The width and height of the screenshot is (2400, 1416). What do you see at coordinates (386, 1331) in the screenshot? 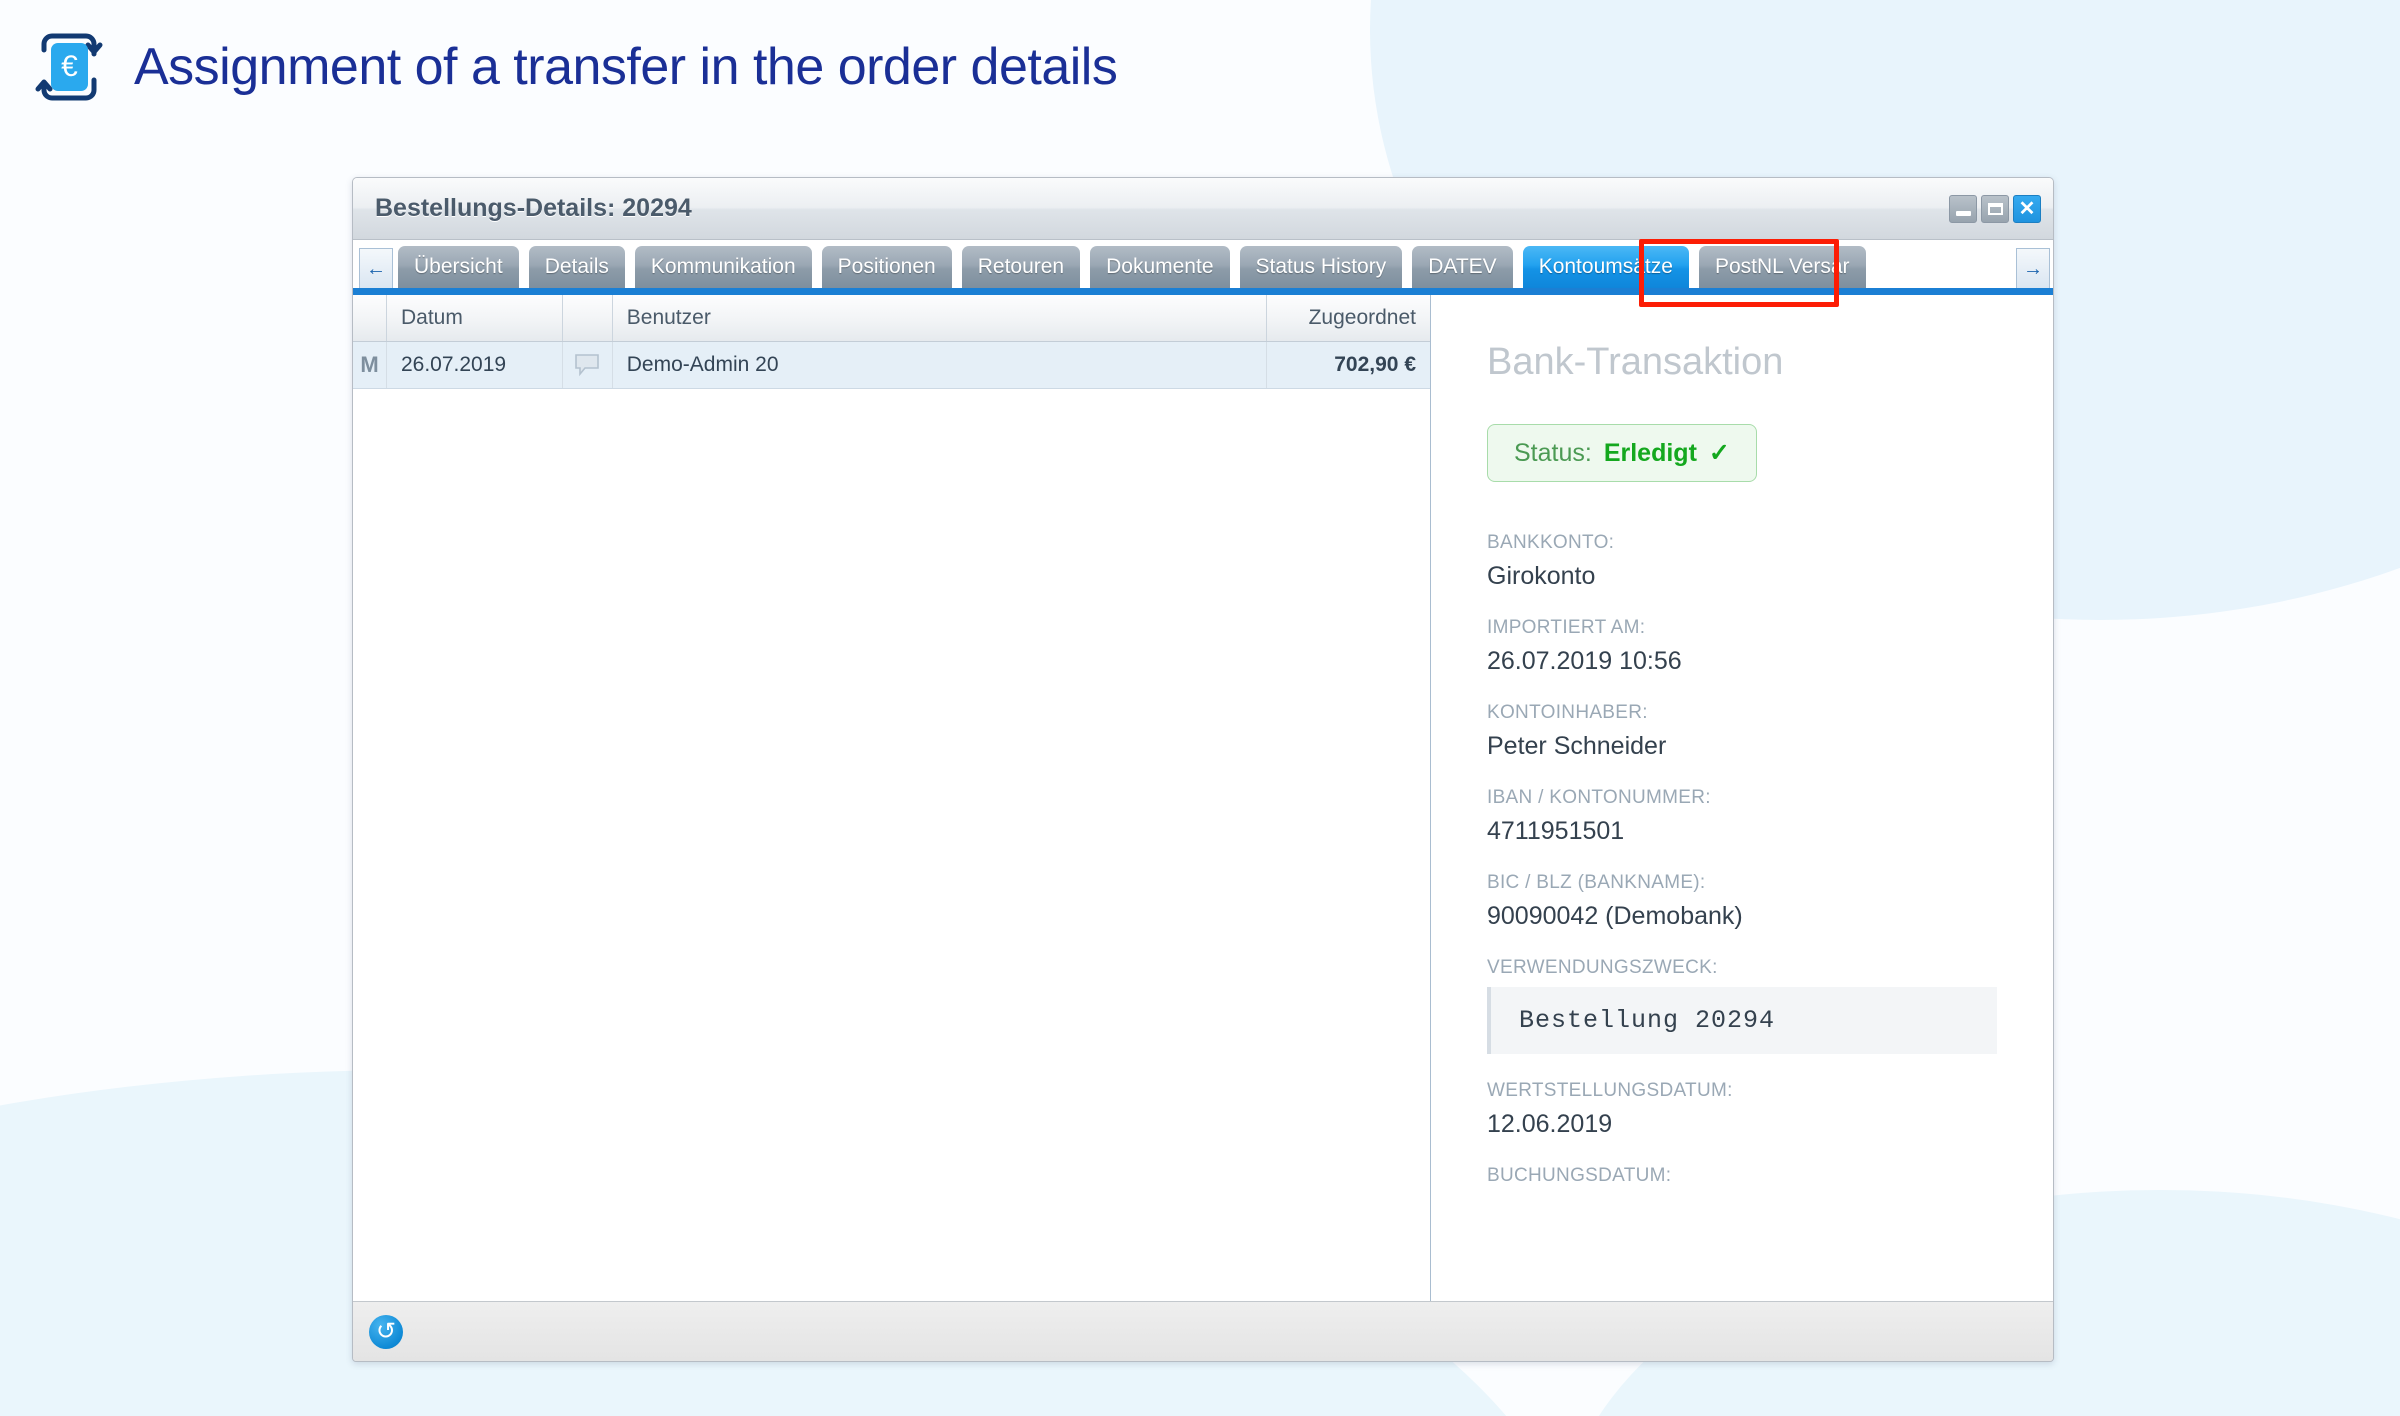
I see `refresh-icon: ↺` at bounding box center [386, 1331].